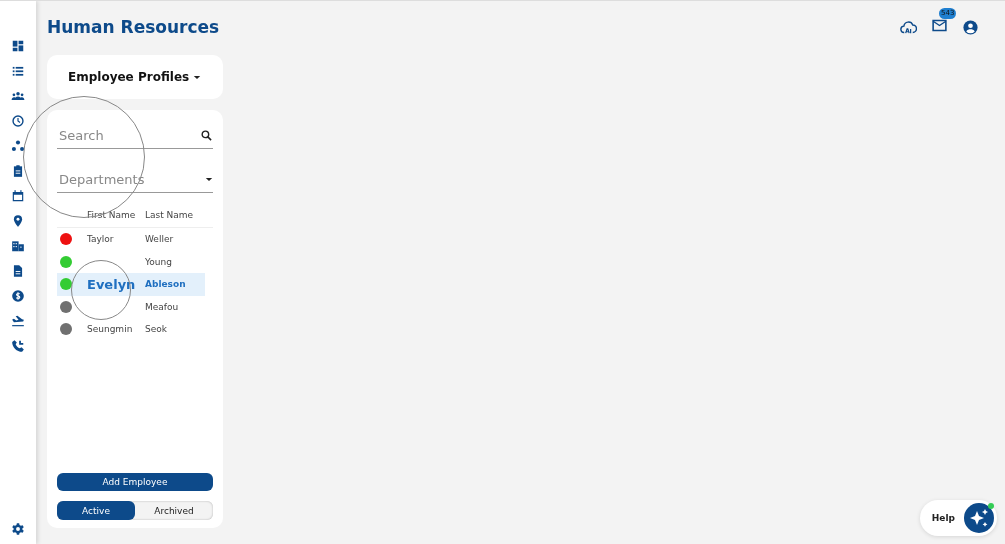 The image size is (1005, 544). I want to click on account-icon, so click(970, 27).